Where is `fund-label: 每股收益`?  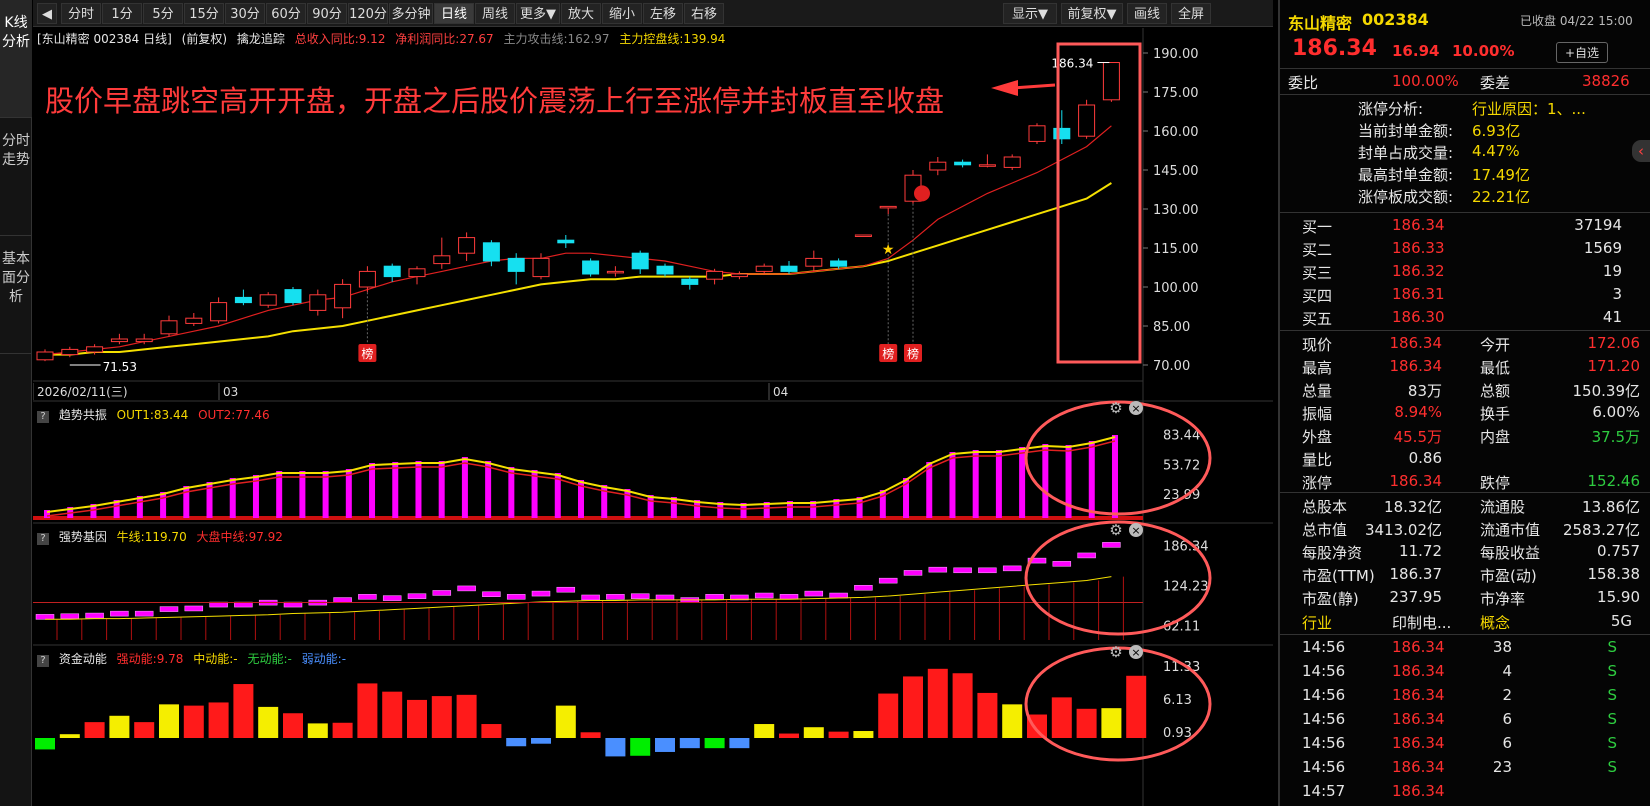 fund-label: 每股收益 is located at coordinates (1510, 553).